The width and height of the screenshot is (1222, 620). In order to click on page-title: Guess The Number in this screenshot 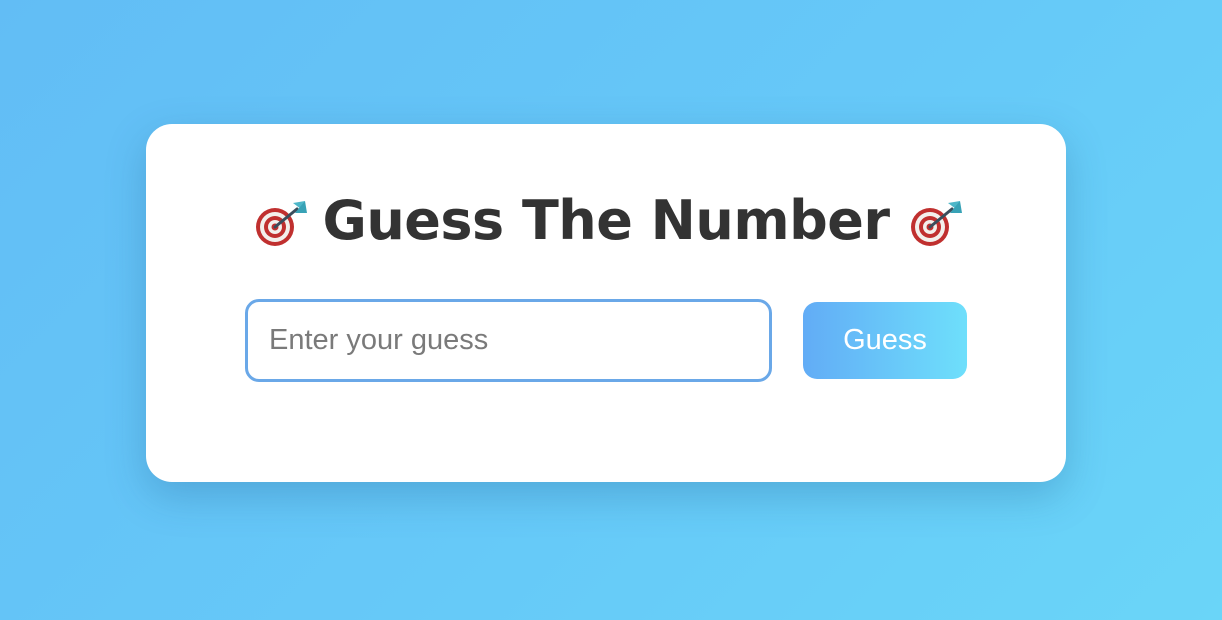, I will do `click(606, 220)`.